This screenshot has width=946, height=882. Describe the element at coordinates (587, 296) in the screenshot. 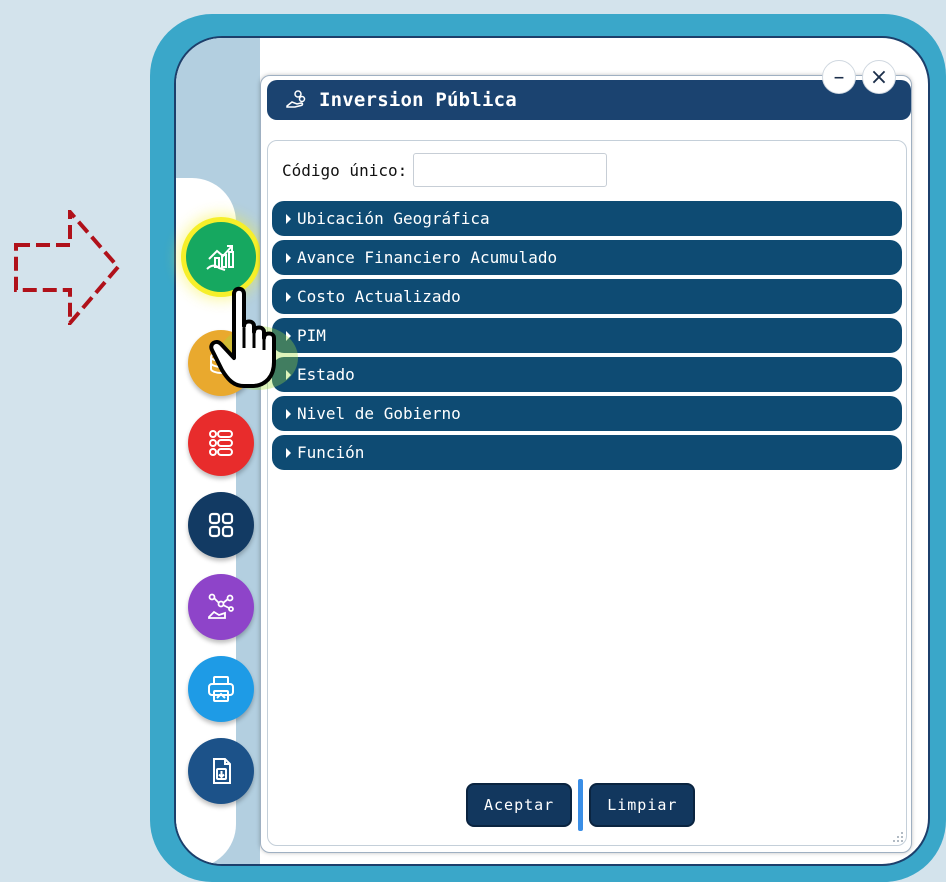

I see `section-costo-actualizado: Costo Actualizado` at that location.